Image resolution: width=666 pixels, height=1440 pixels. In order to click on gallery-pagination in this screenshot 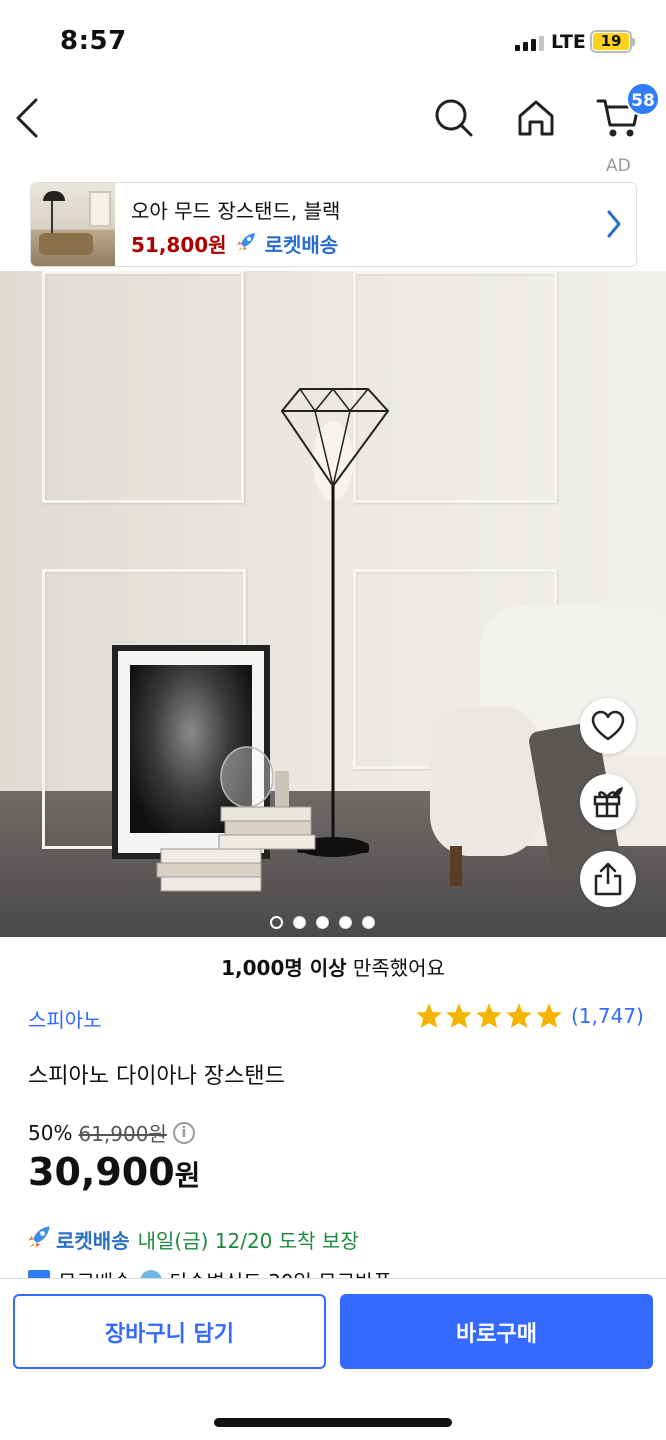, I will do `click(322, 922)`.